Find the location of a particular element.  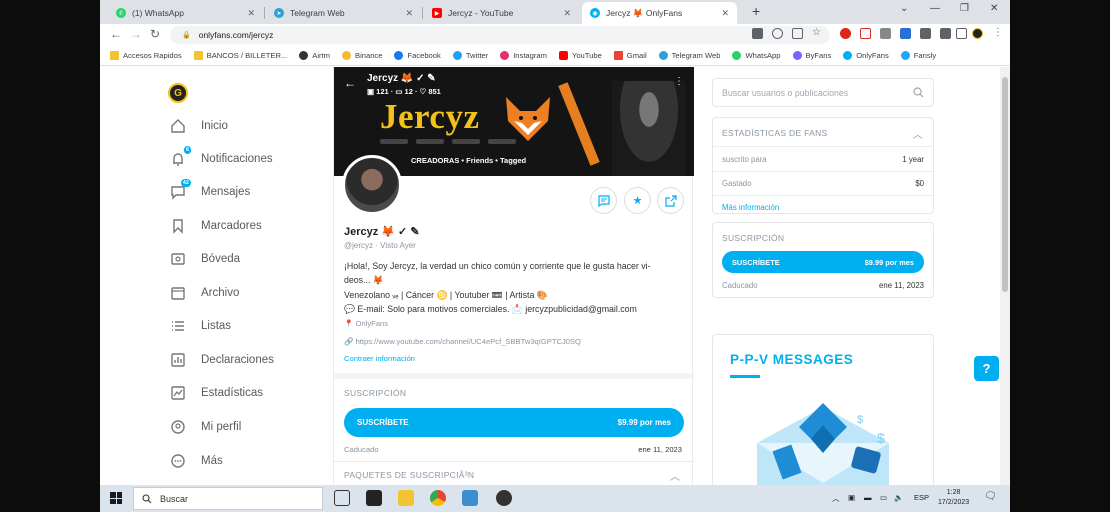

minimize-icon: — is located at coordinates (935, 8).